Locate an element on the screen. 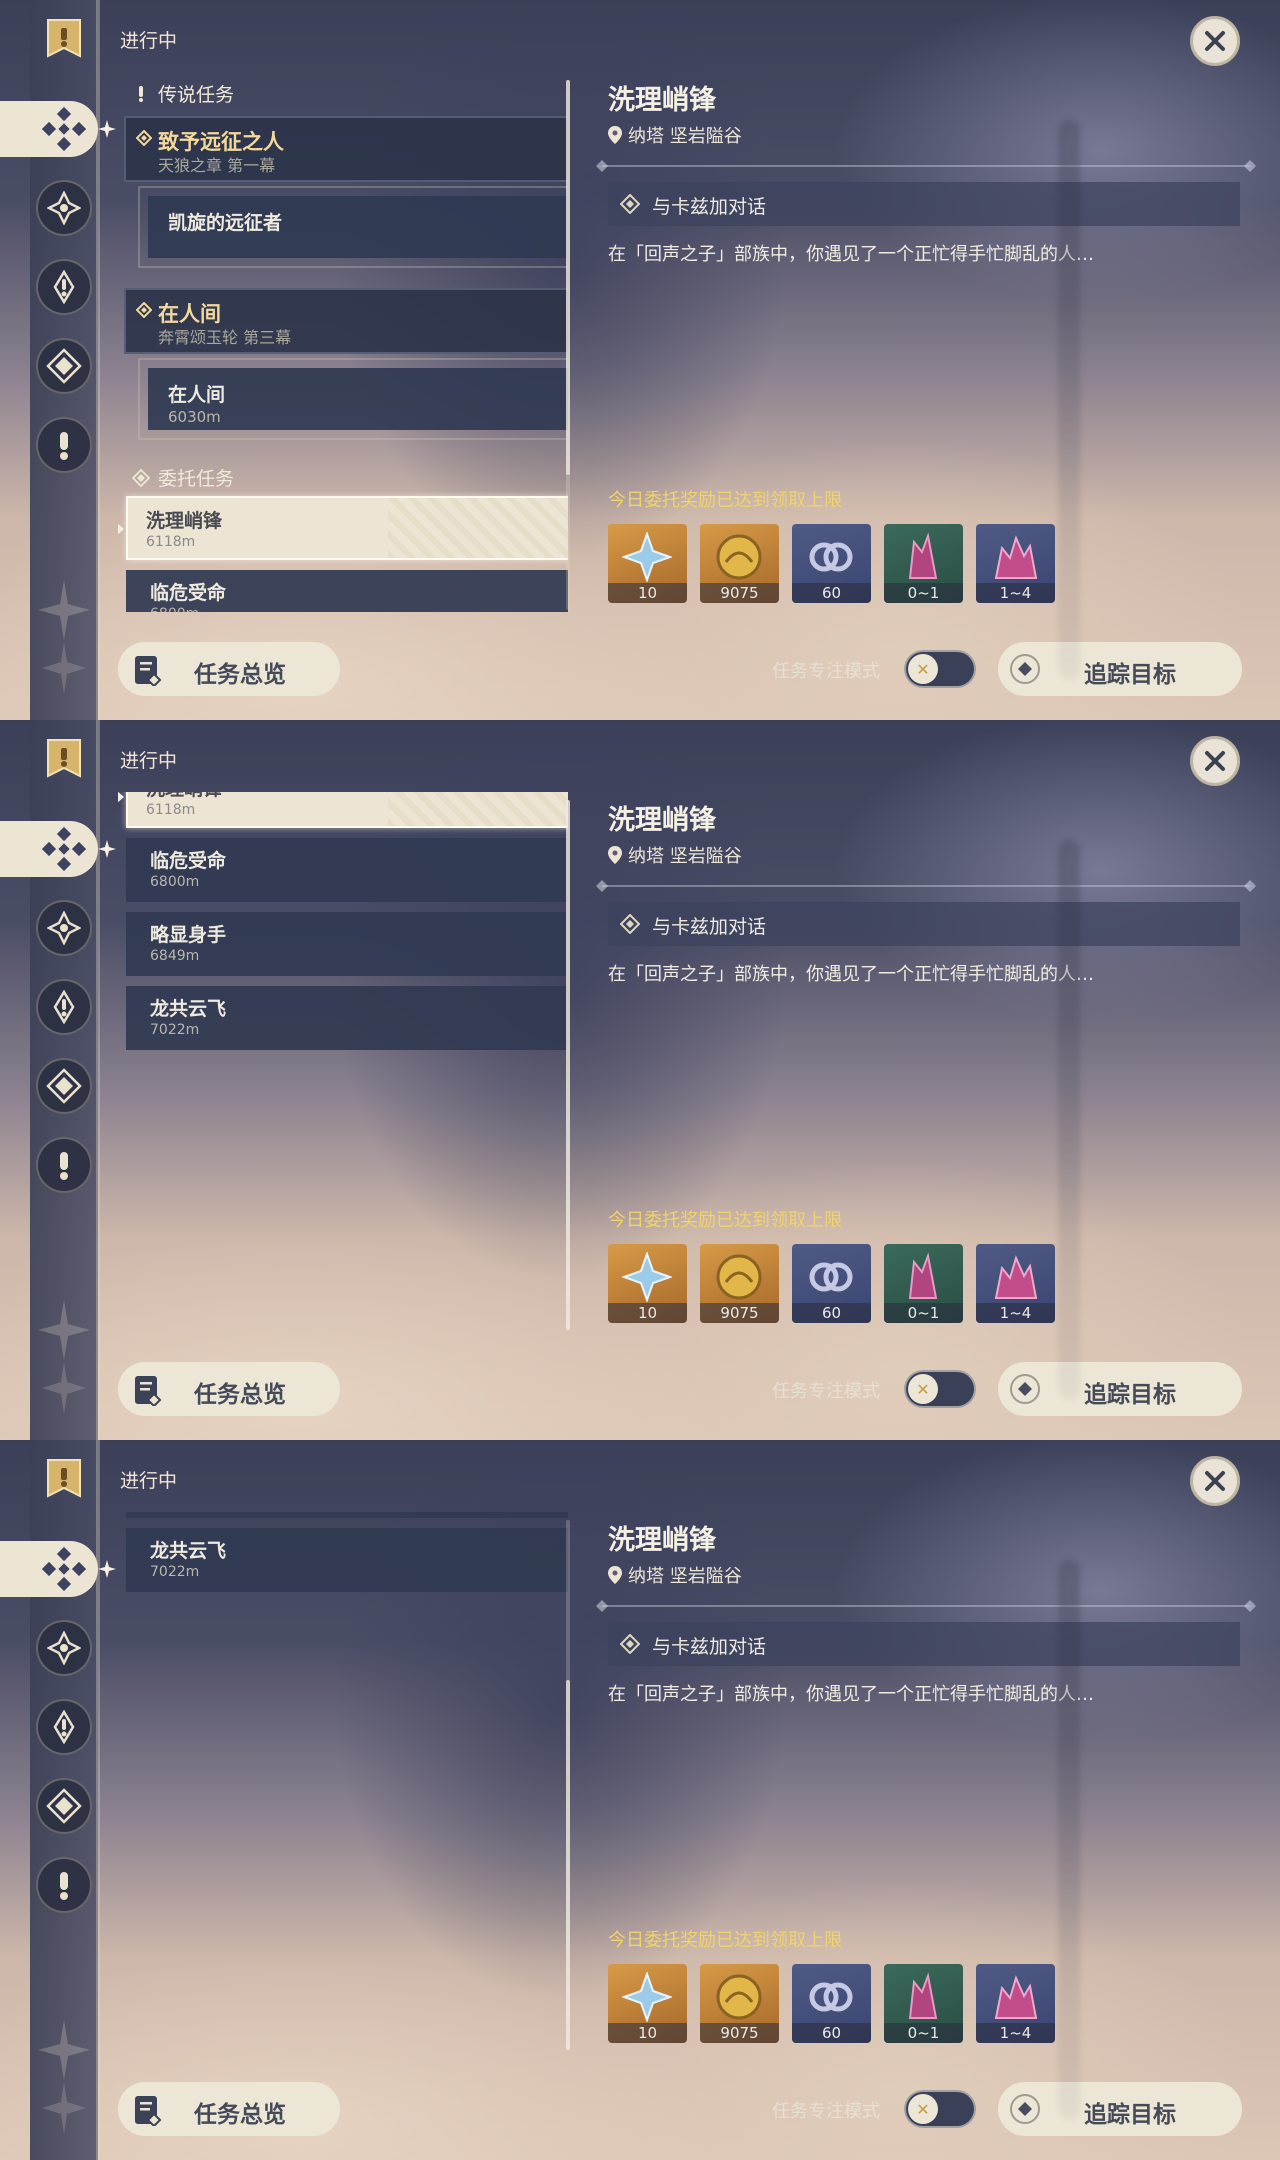  archon-quest-icon is located at coordinates (64, 928).